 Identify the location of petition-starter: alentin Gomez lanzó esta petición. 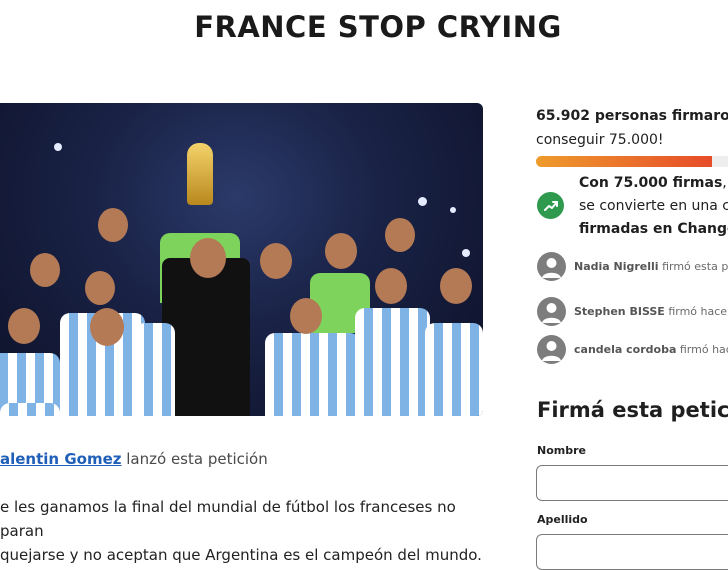
(134, 459).